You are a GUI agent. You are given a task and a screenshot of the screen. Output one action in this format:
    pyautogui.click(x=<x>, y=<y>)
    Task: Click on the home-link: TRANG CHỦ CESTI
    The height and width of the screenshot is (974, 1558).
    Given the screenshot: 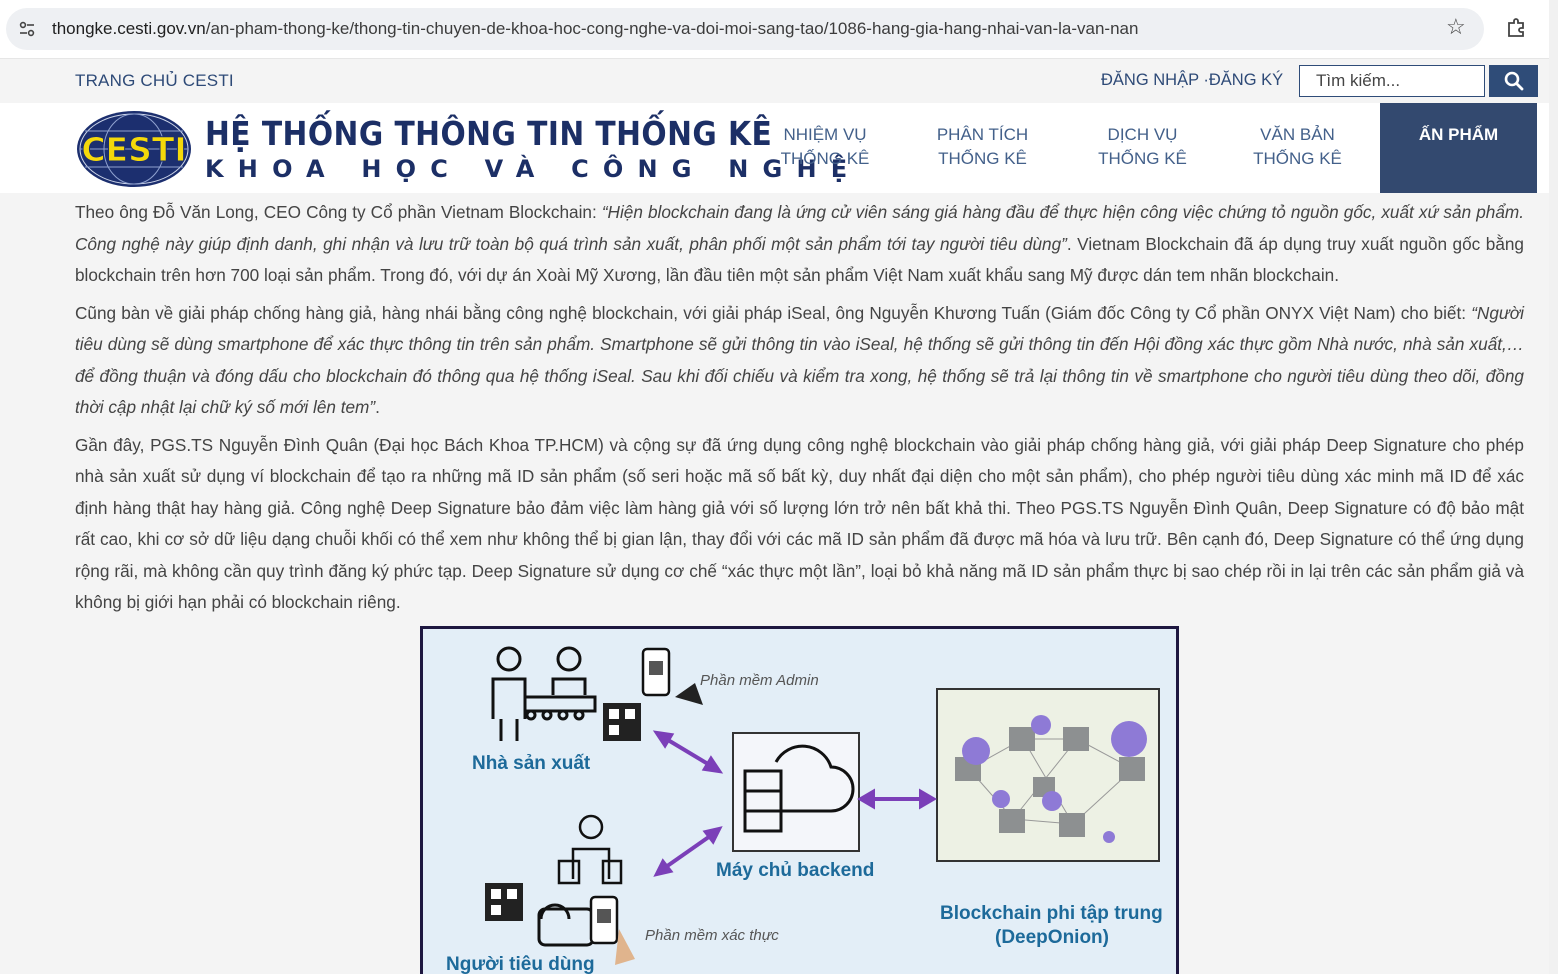 What is the action you would take?
    pyautogui.click(x=154, y=81)
    